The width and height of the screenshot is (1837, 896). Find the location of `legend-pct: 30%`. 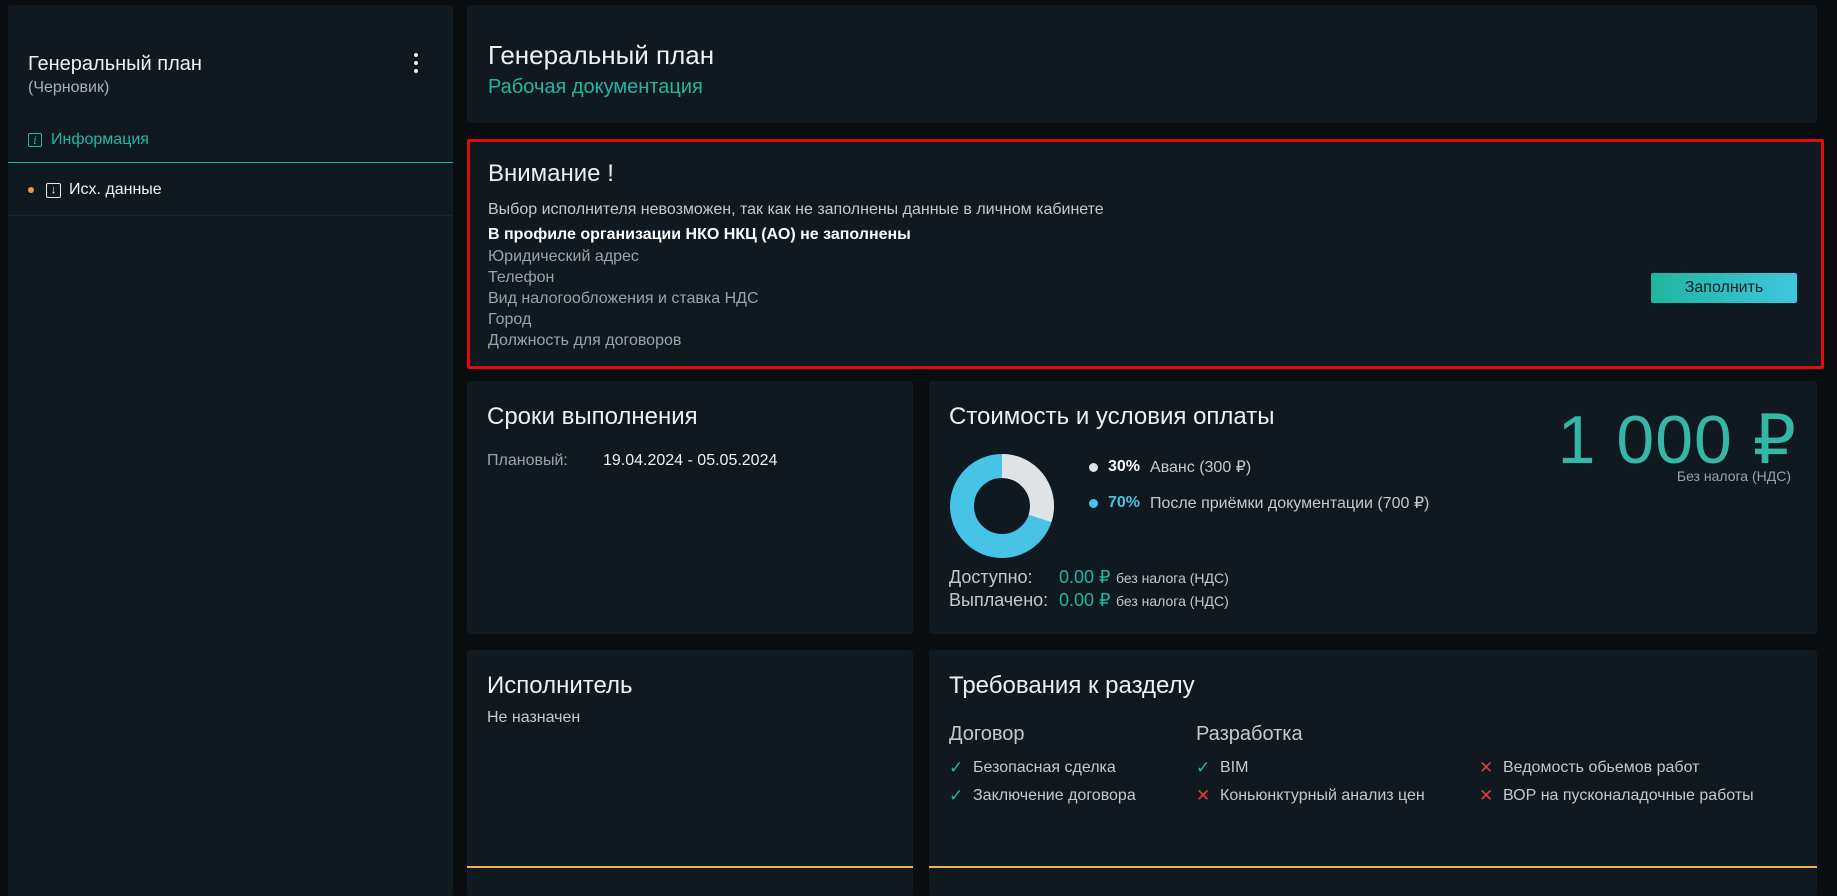

legend-pct: 30% is located at coordinates (1124, 466).